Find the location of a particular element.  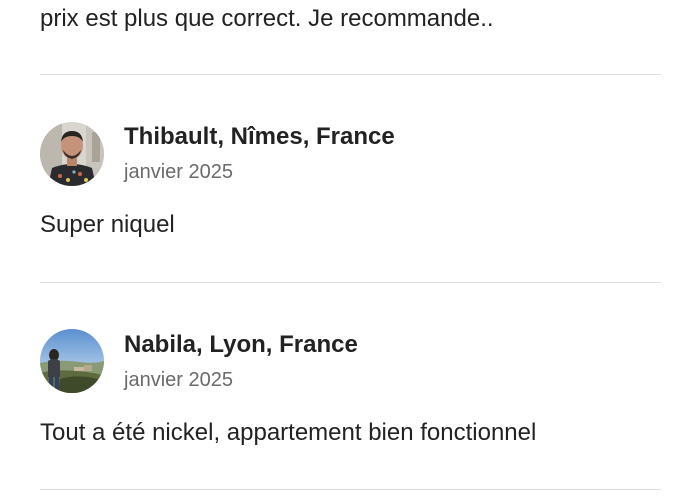

review-text: Super niquel is located at coordinates (107, 224).